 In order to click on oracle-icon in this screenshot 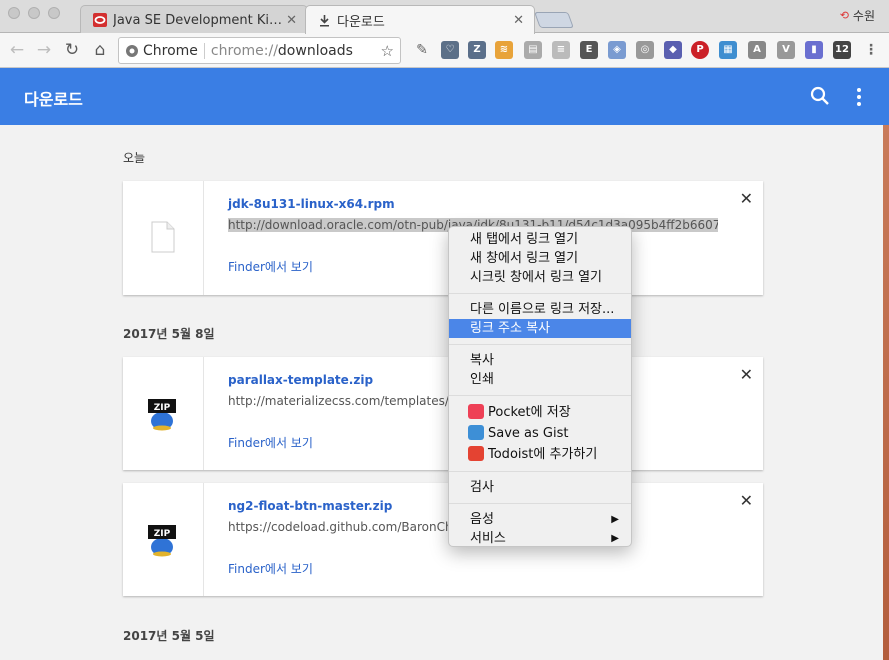, I will do `click(100, 20)`.